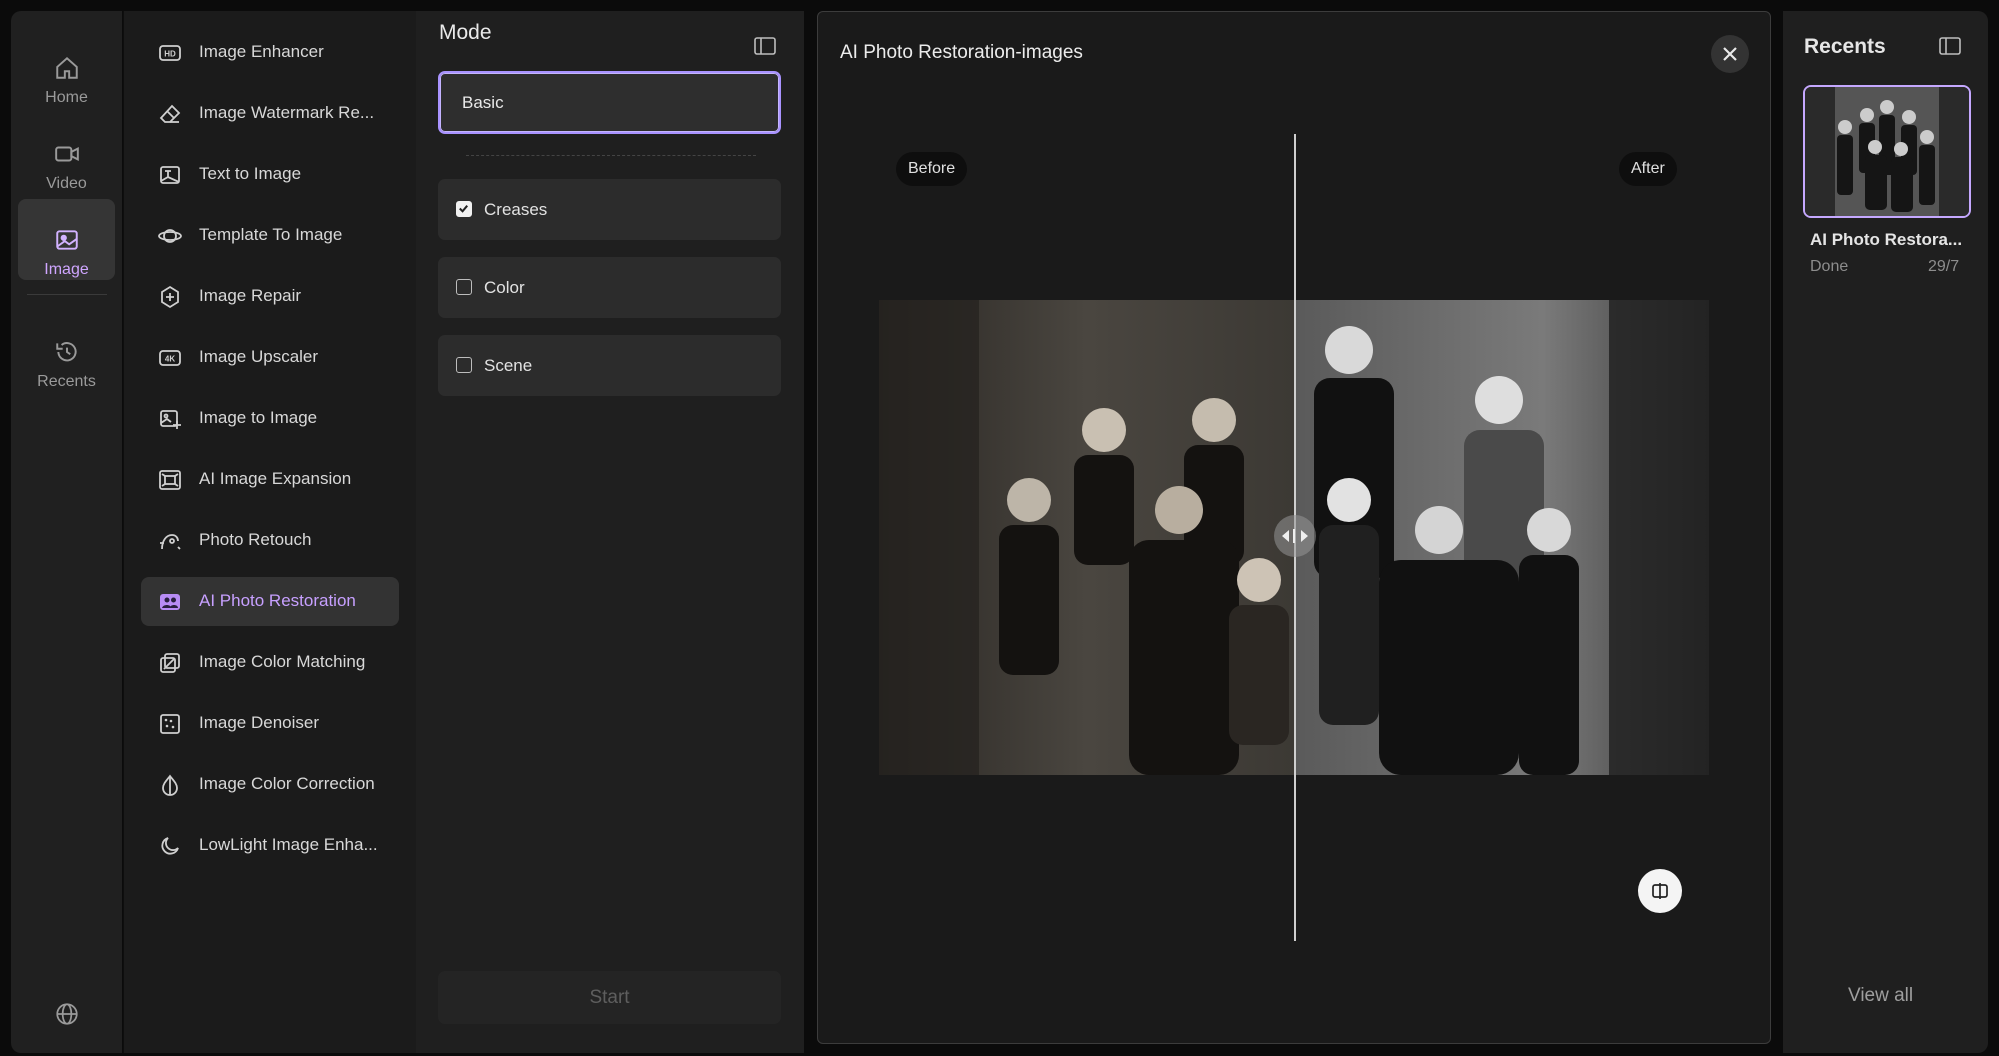 The image size is (1999, 1056). What do you see at coordinates (170, 175) in the screenshot?
I see `text-image-icon` at bounding box center [170, 175].